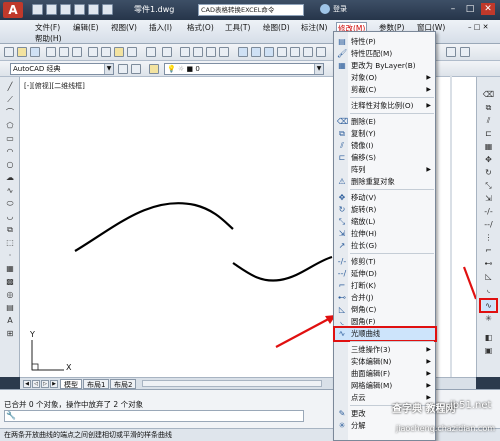  I want to click on modify-menu-item: ⌐ 打断(K), so click(385, 286).